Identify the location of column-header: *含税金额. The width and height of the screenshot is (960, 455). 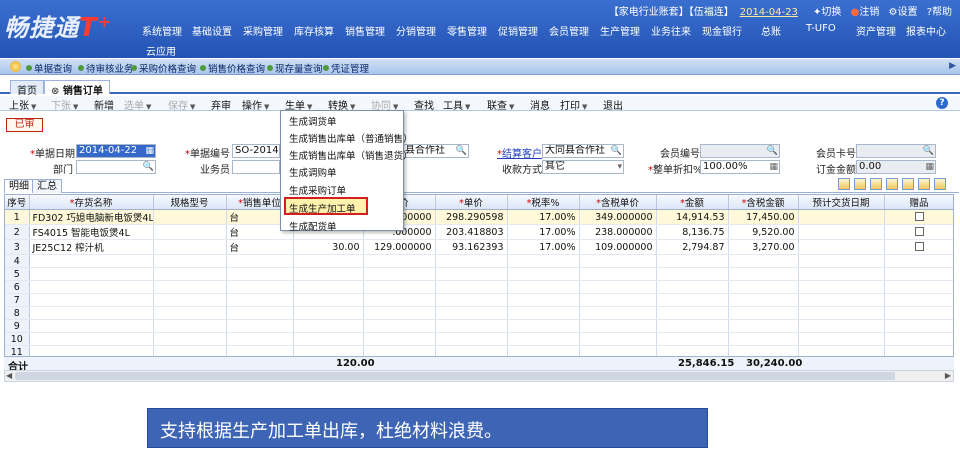
(763, 202).